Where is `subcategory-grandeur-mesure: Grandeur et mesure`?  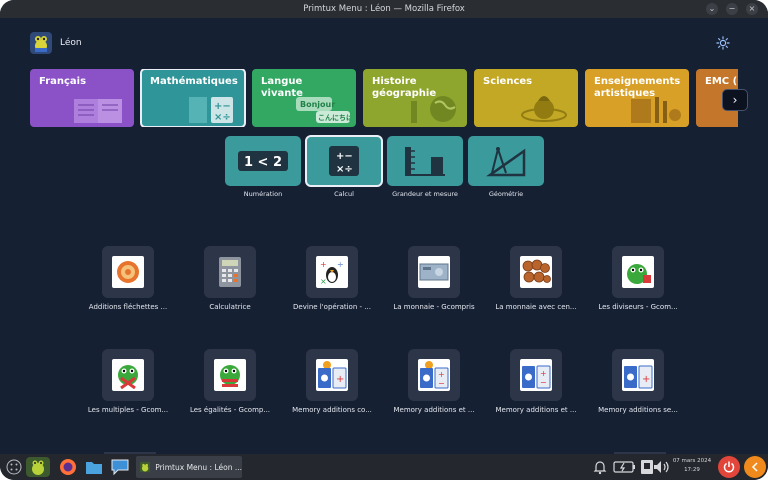
subcategory-grandeur-mesure: Grandeur et mesure is located at coordinates (425, 167).